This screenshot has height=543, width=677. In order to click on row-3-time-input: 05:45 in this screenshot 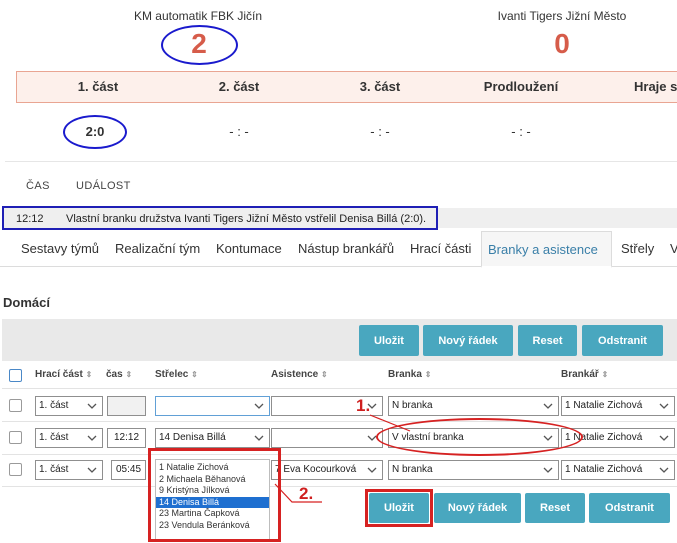, I will do `click(128, 470)`.